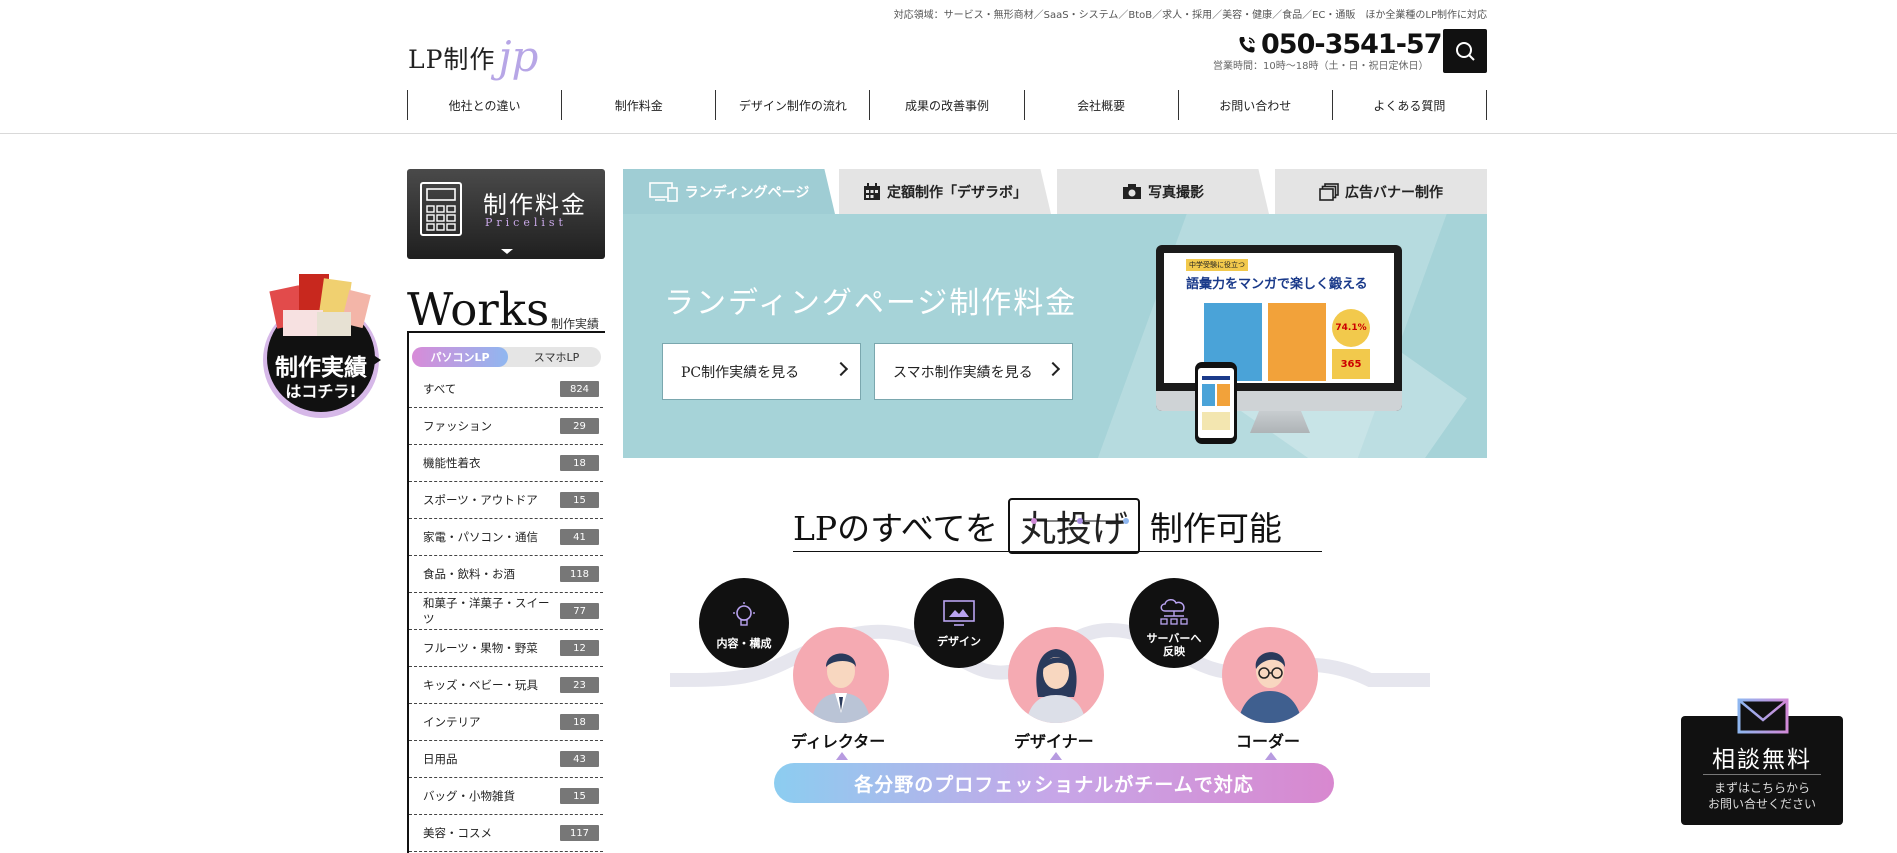  What do you see at coordinates (579, 685) in the screenshot?
I see `category-count: 23` at bounding box center [579, 685].